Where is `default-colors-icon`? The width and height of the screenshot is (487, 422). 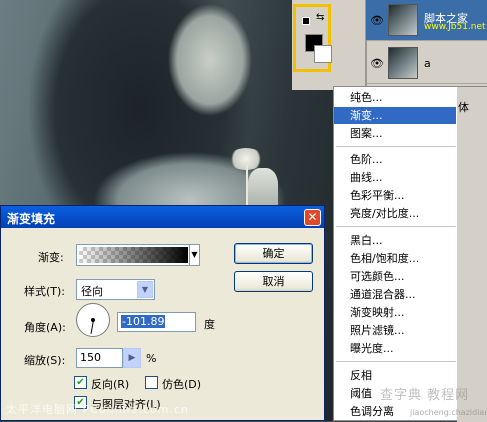
default-colors-icon is located at coordinates (306, 21).